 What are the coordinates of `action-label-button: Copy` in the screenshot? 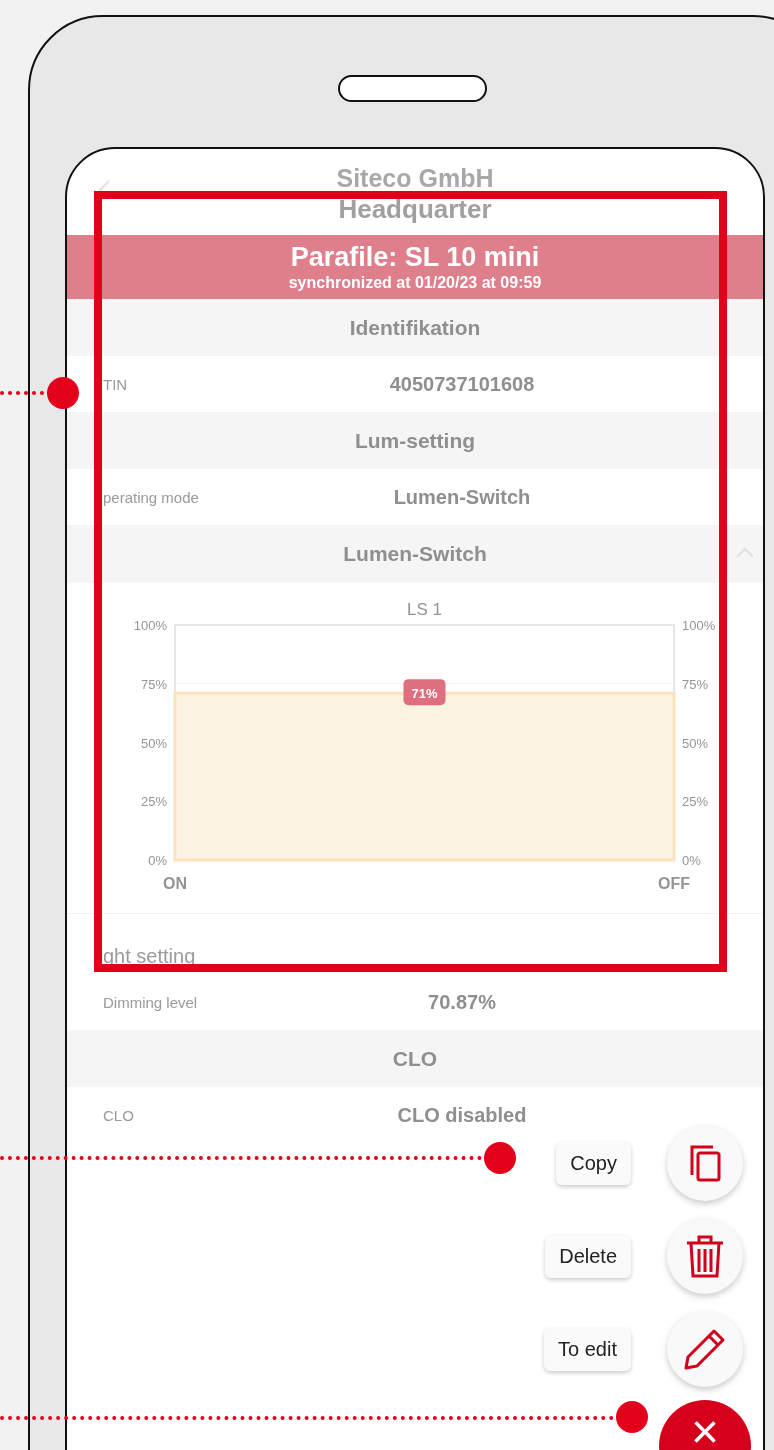 It's located at (593, 1163).